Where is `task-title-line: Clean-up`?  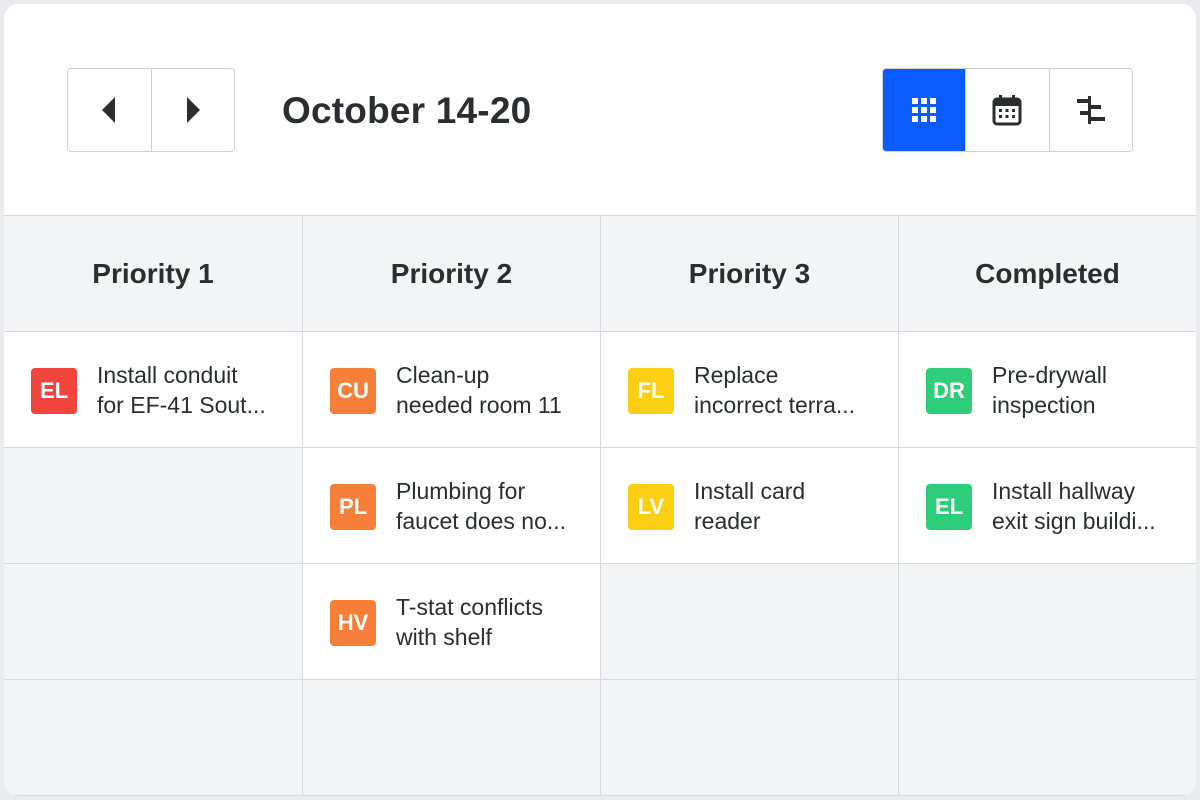 task-title-line: Clean-up is located at coordinates (443, 375).